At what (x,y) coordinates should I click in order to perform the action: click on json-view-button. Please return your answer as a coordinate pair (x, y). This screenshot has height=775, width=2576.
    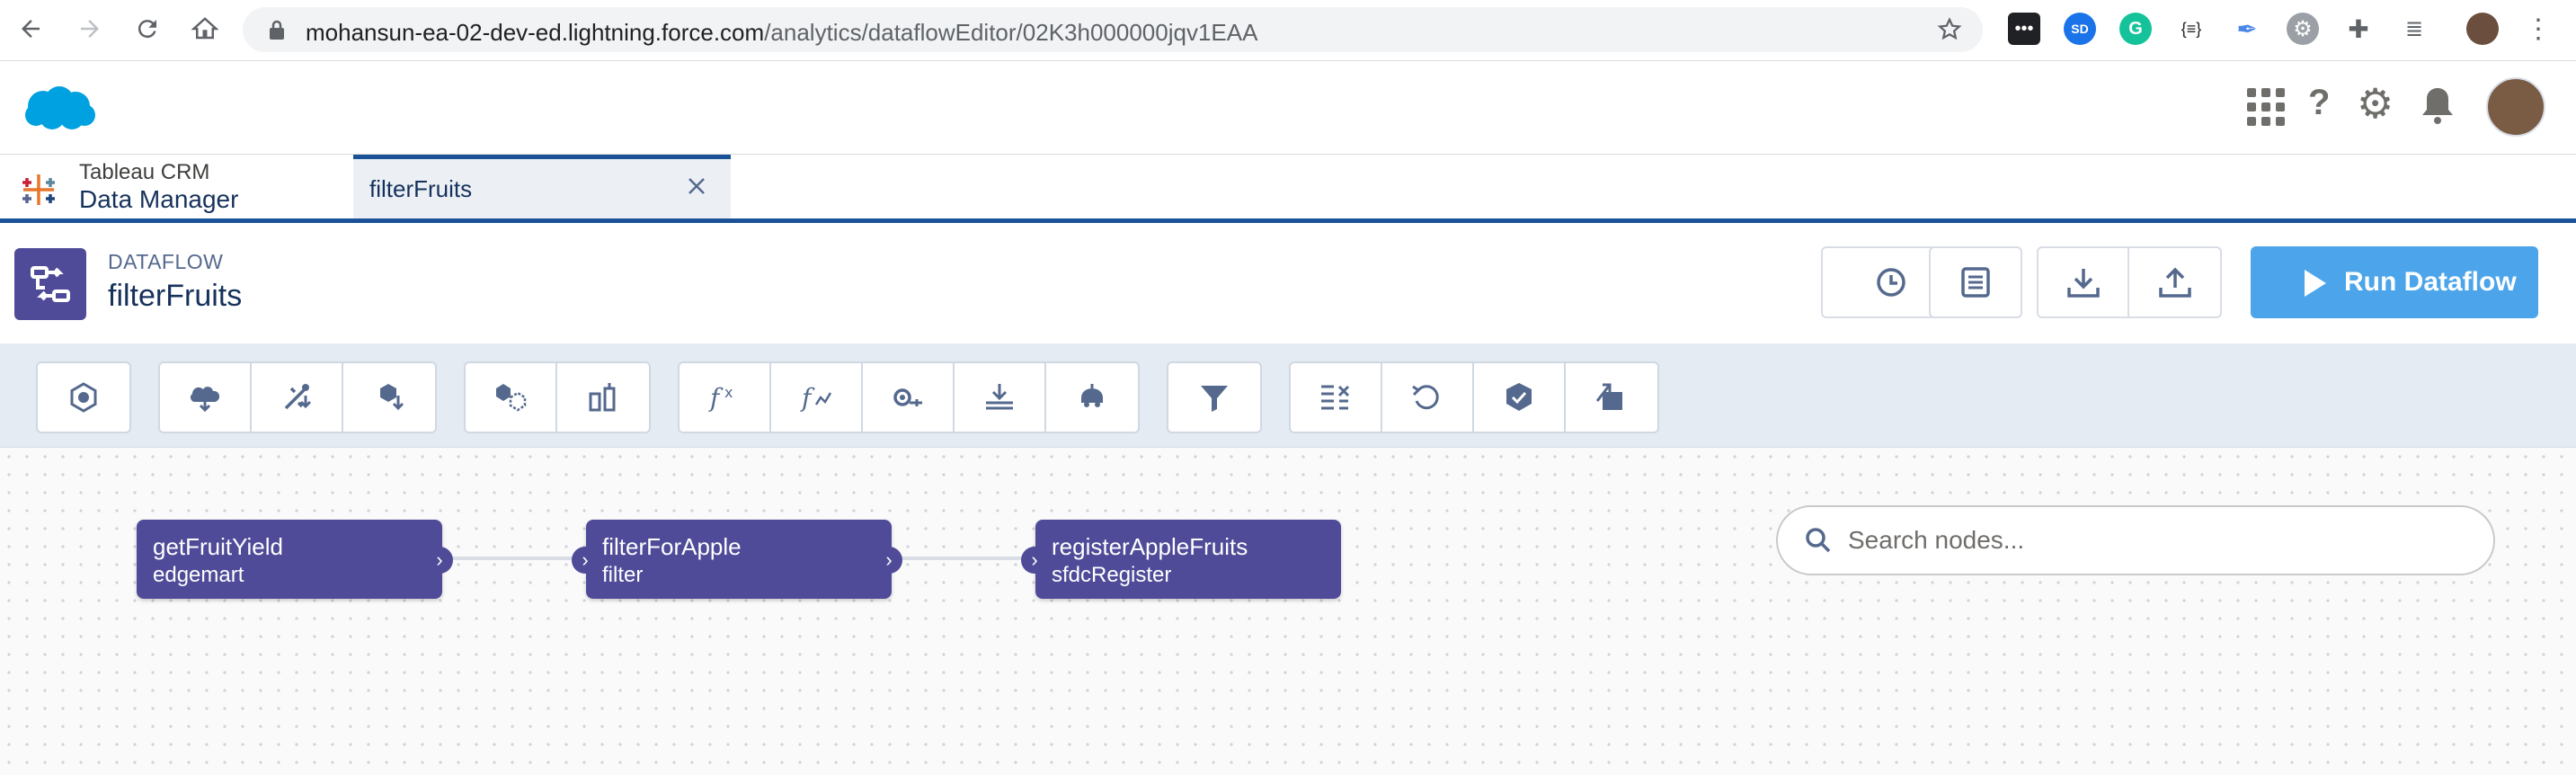
    Looking at the image, I should click on (1976, 282).